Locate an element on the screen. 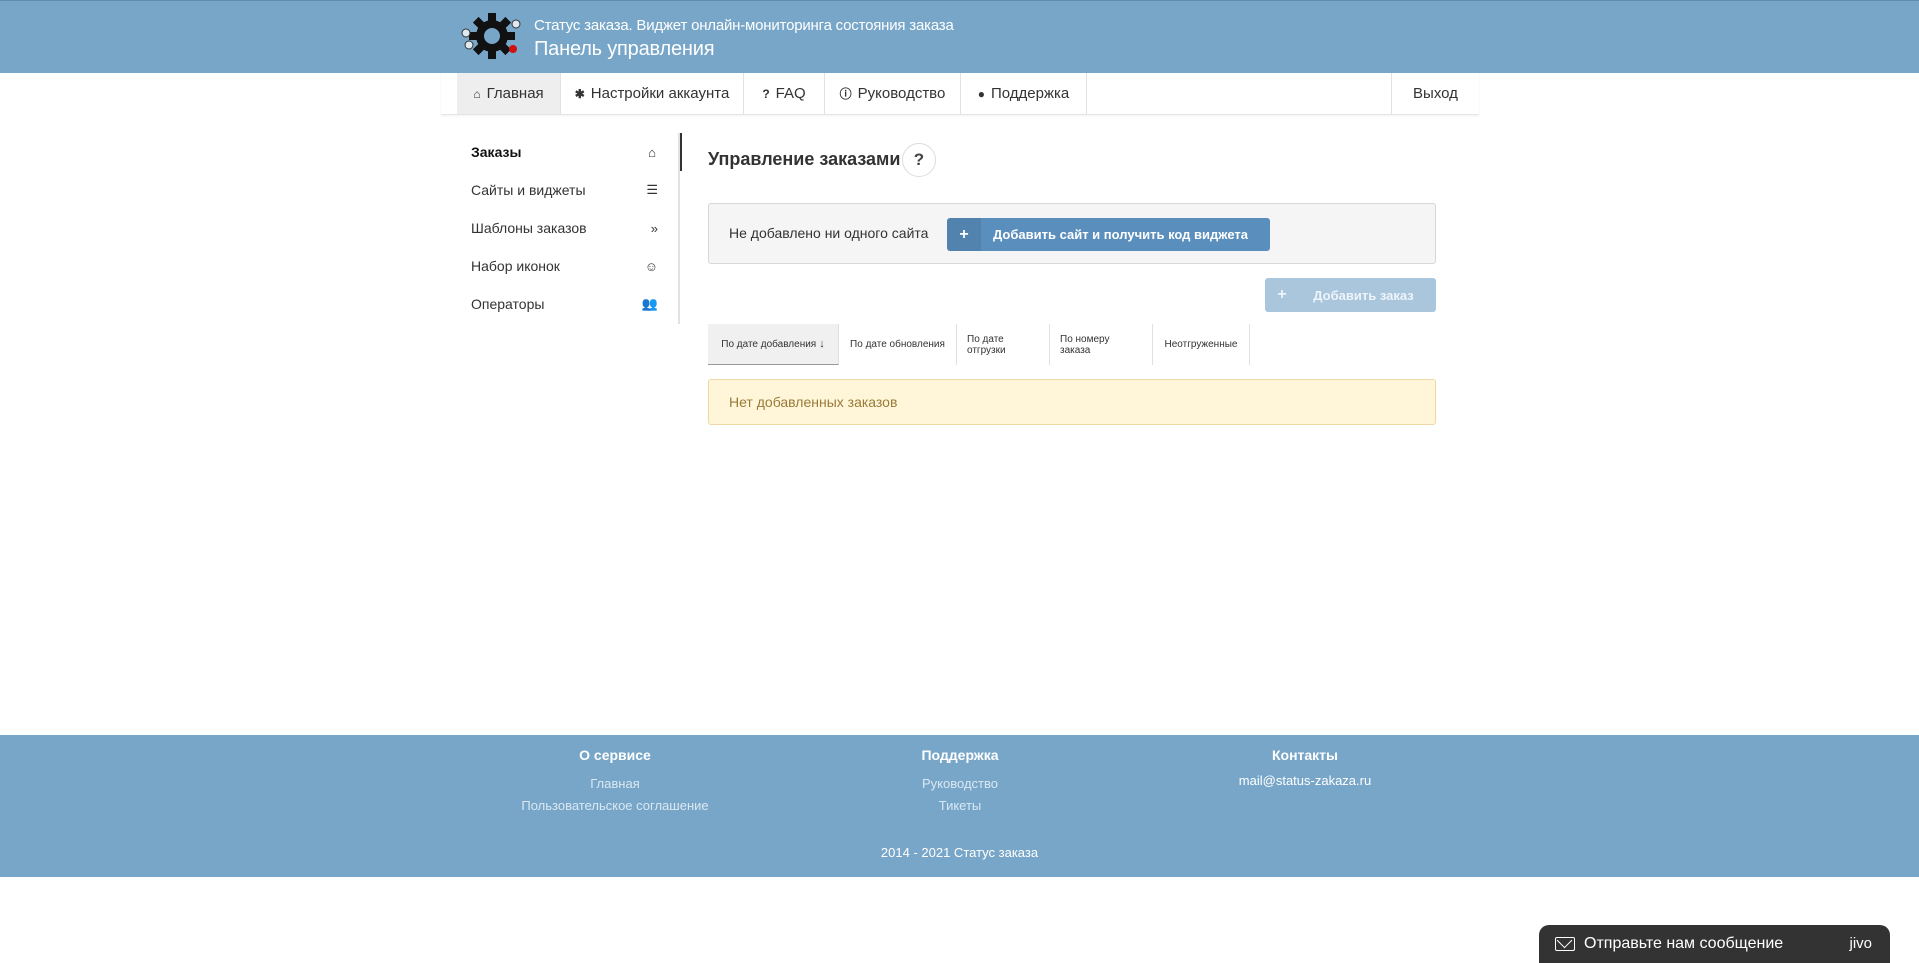  tab-sort-by-ship-date: По дате отгрузки is located at coordinates (1003, 344).